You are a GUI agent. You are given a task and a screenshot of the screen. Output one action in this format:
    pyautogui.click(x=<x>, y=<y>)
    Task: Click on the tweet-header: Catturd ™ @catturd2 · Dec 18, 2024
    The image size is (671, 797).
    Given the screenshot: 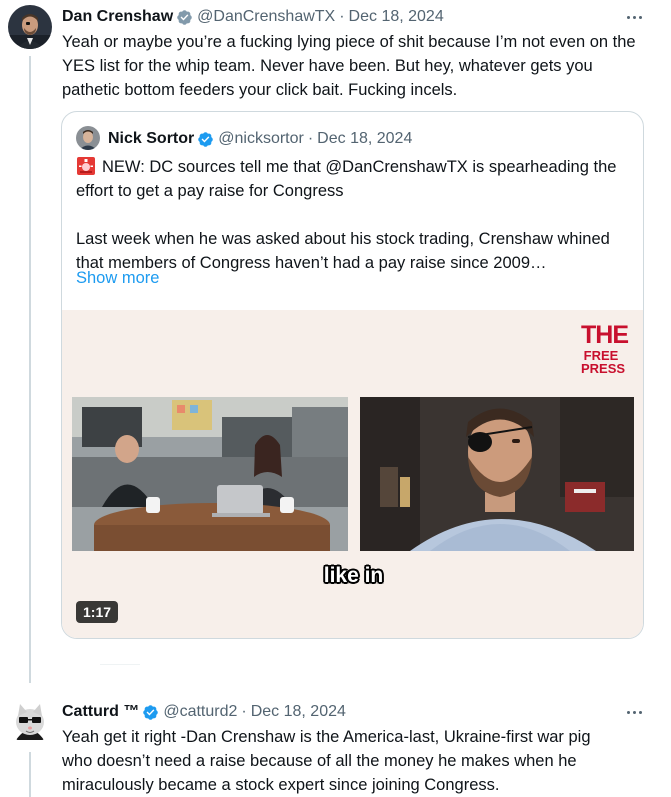 What is the action you would take?
    pyautogui.click(x=204, y=712)
    